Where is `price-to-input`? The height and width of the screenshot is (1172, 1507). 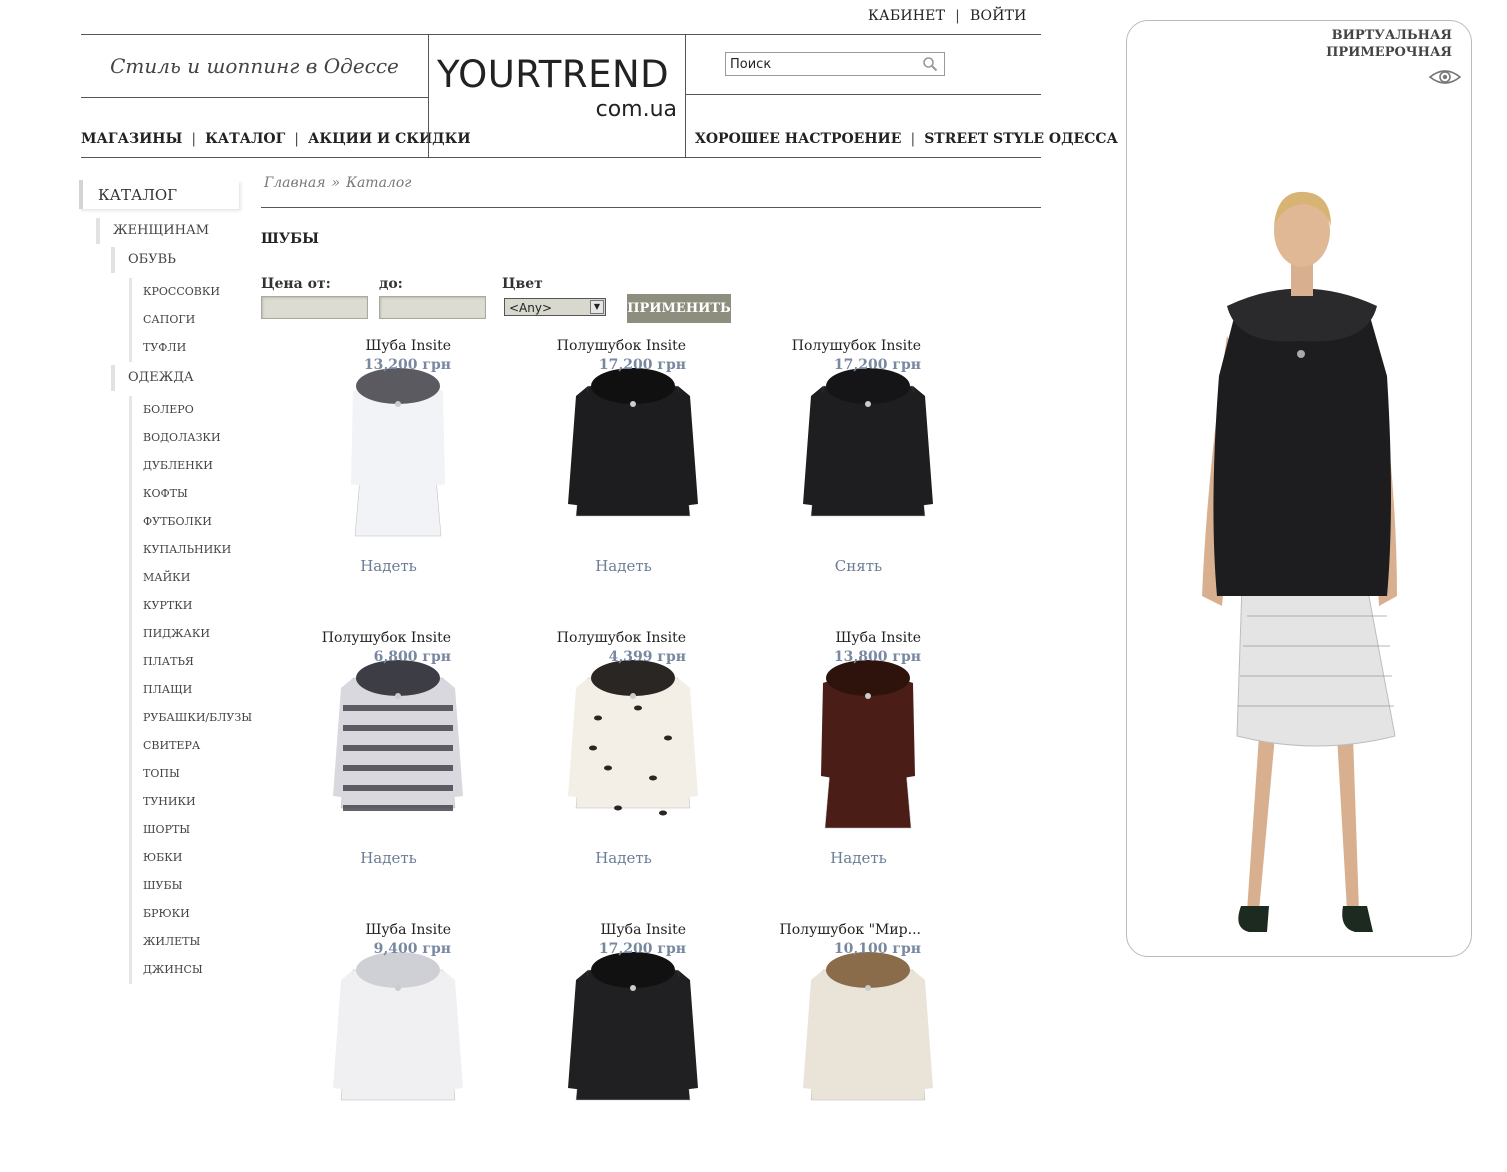
price-to-input is located at coordinates (432, 307).